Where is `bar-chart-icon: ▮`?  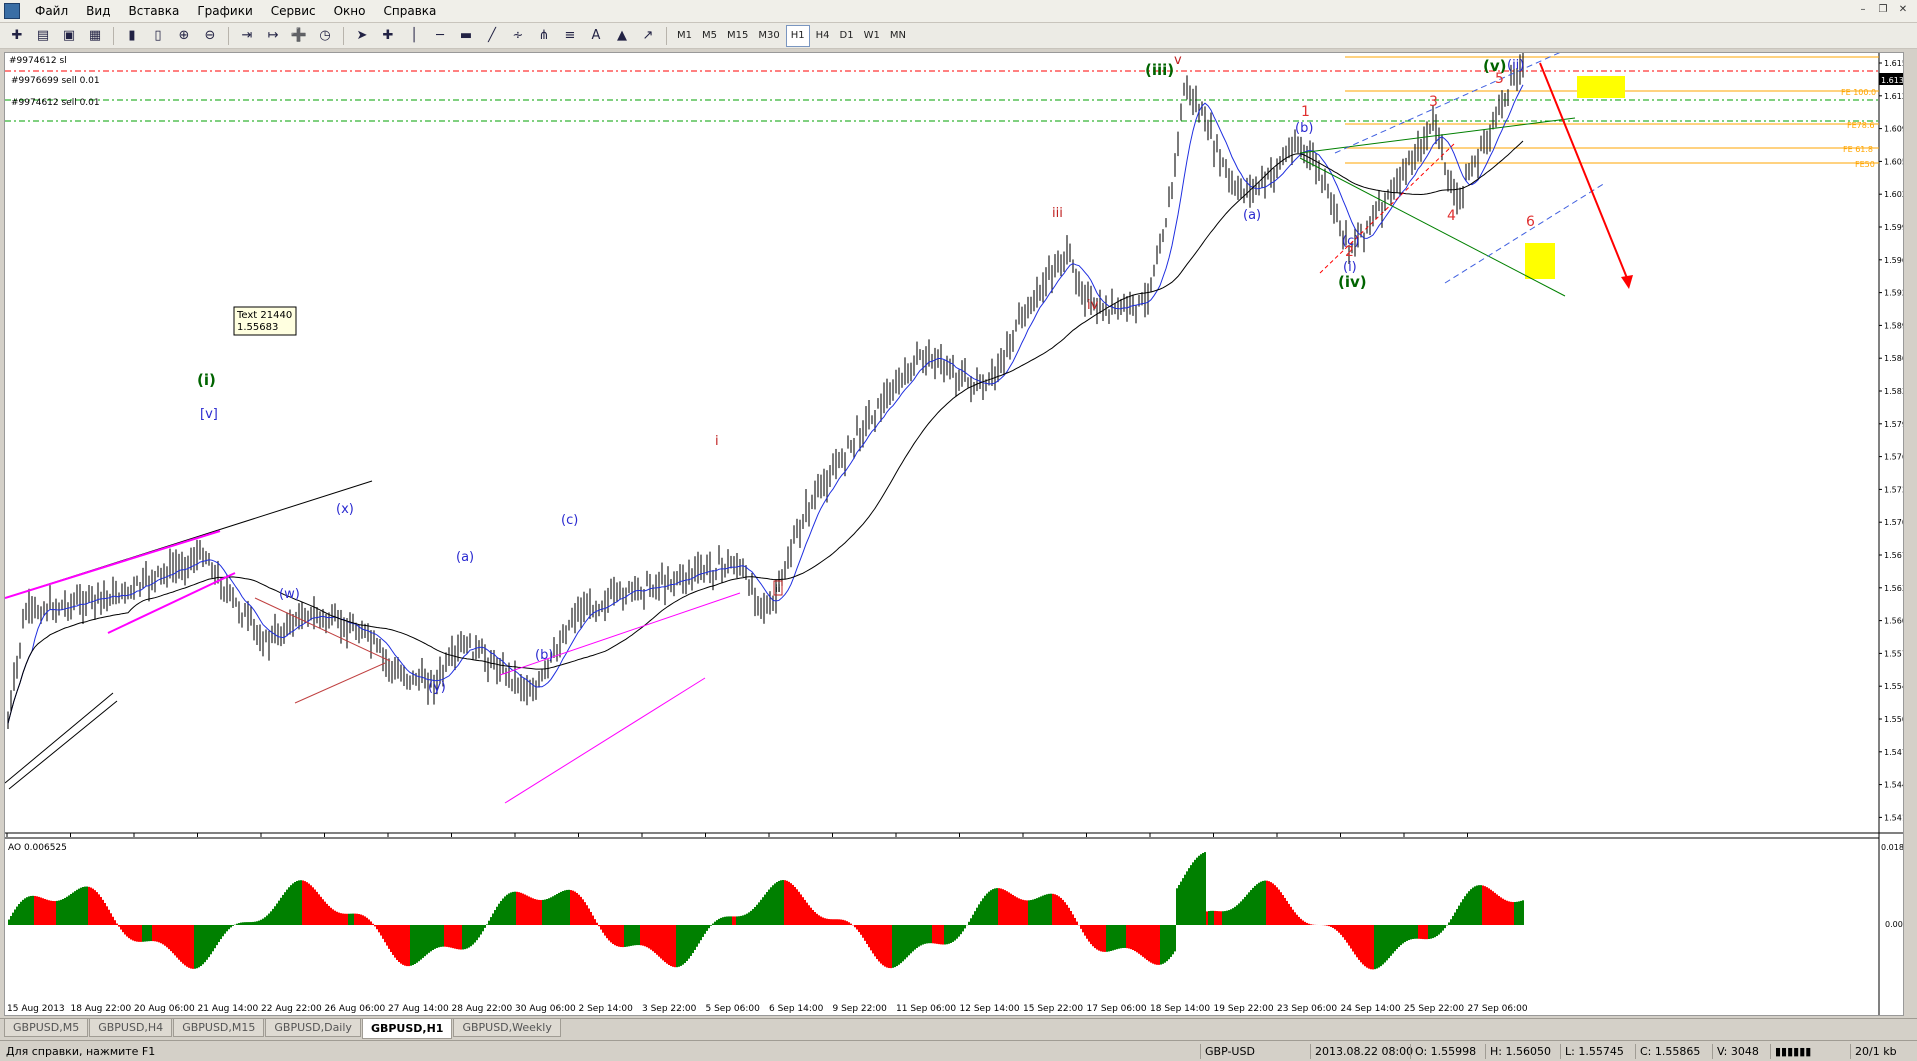 bar-chart-icon: ▮ is located at coordinates (132, 36).